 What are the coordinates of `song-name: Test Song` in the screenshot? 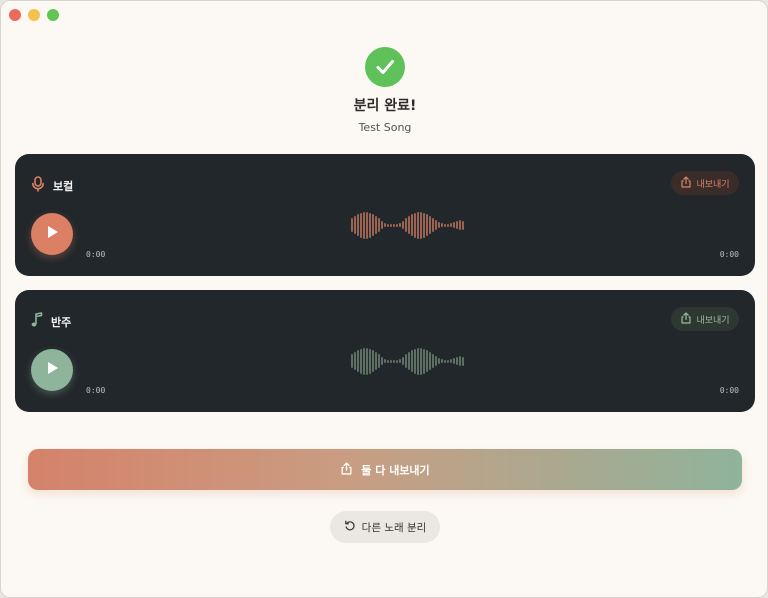 It's located at (385, 127).